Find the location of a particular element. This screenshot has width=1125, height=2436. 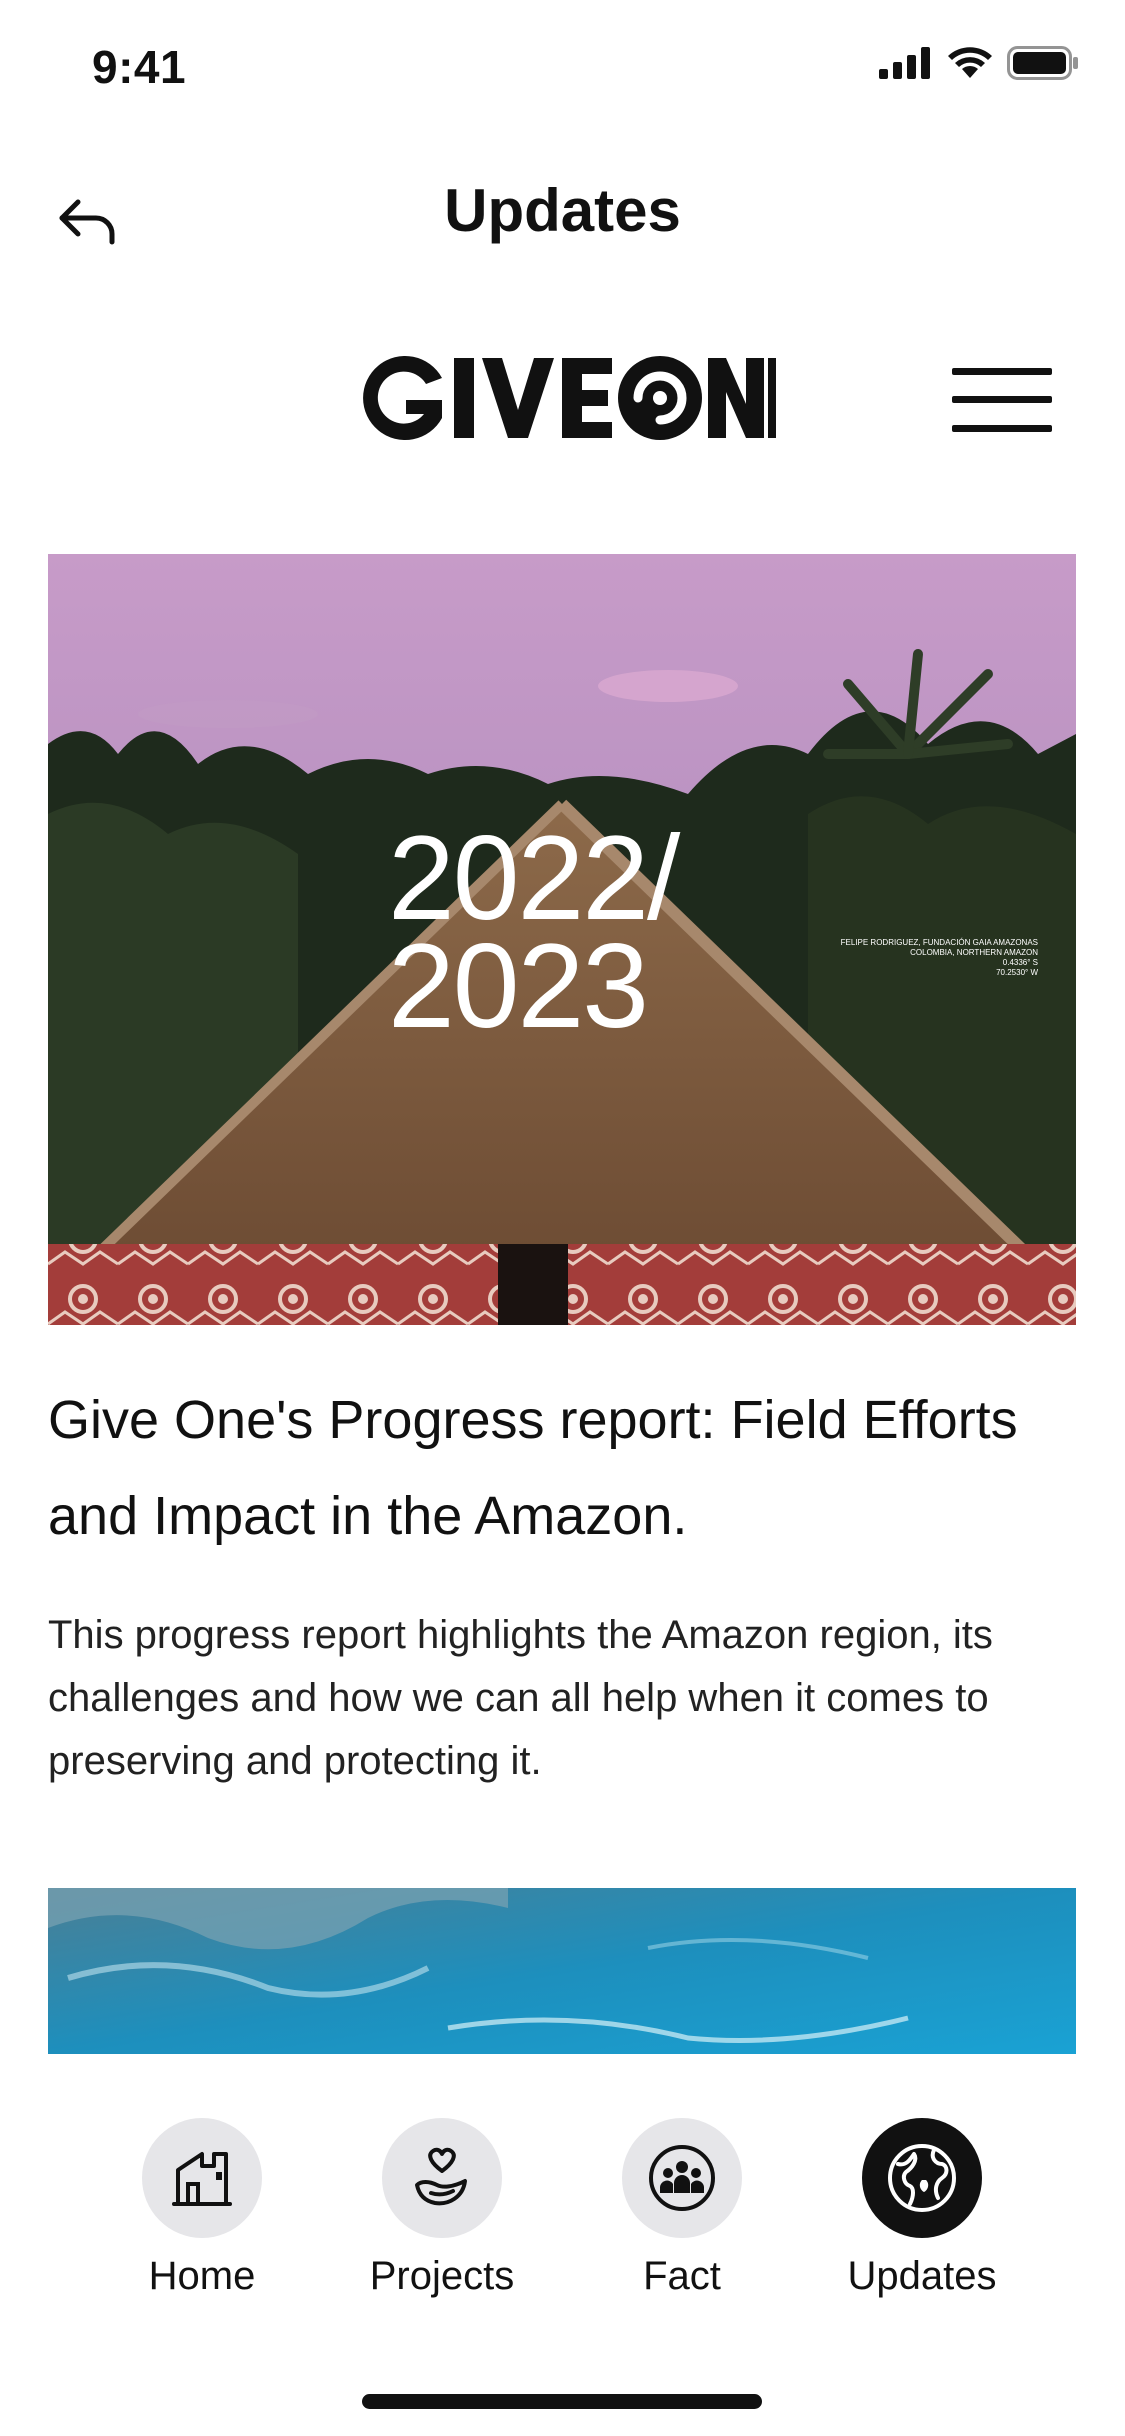

credit-line: 70.2530° W is located at coordinates (1017, 972).